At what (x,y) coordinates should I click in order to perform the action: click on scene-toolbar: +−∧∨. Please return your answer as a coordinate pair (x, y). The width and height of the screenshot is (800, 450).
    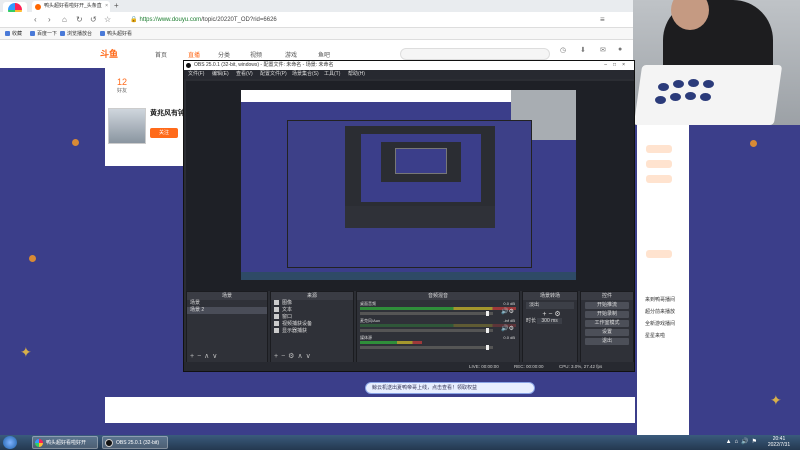
    Looking at the image, I should click on (205, 356).